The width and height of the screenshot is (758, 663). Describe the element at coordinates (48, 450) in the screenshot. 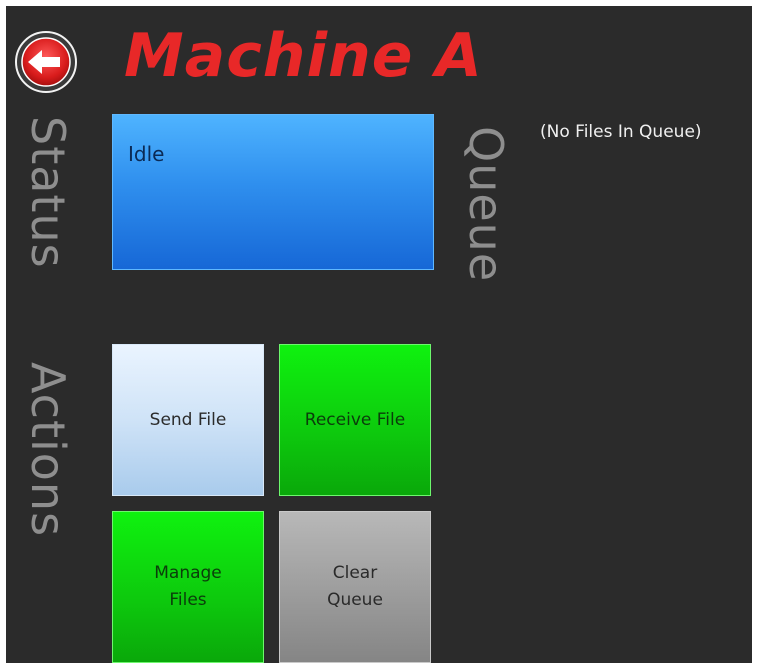

I see `actions-section-label: Actions` at that location.